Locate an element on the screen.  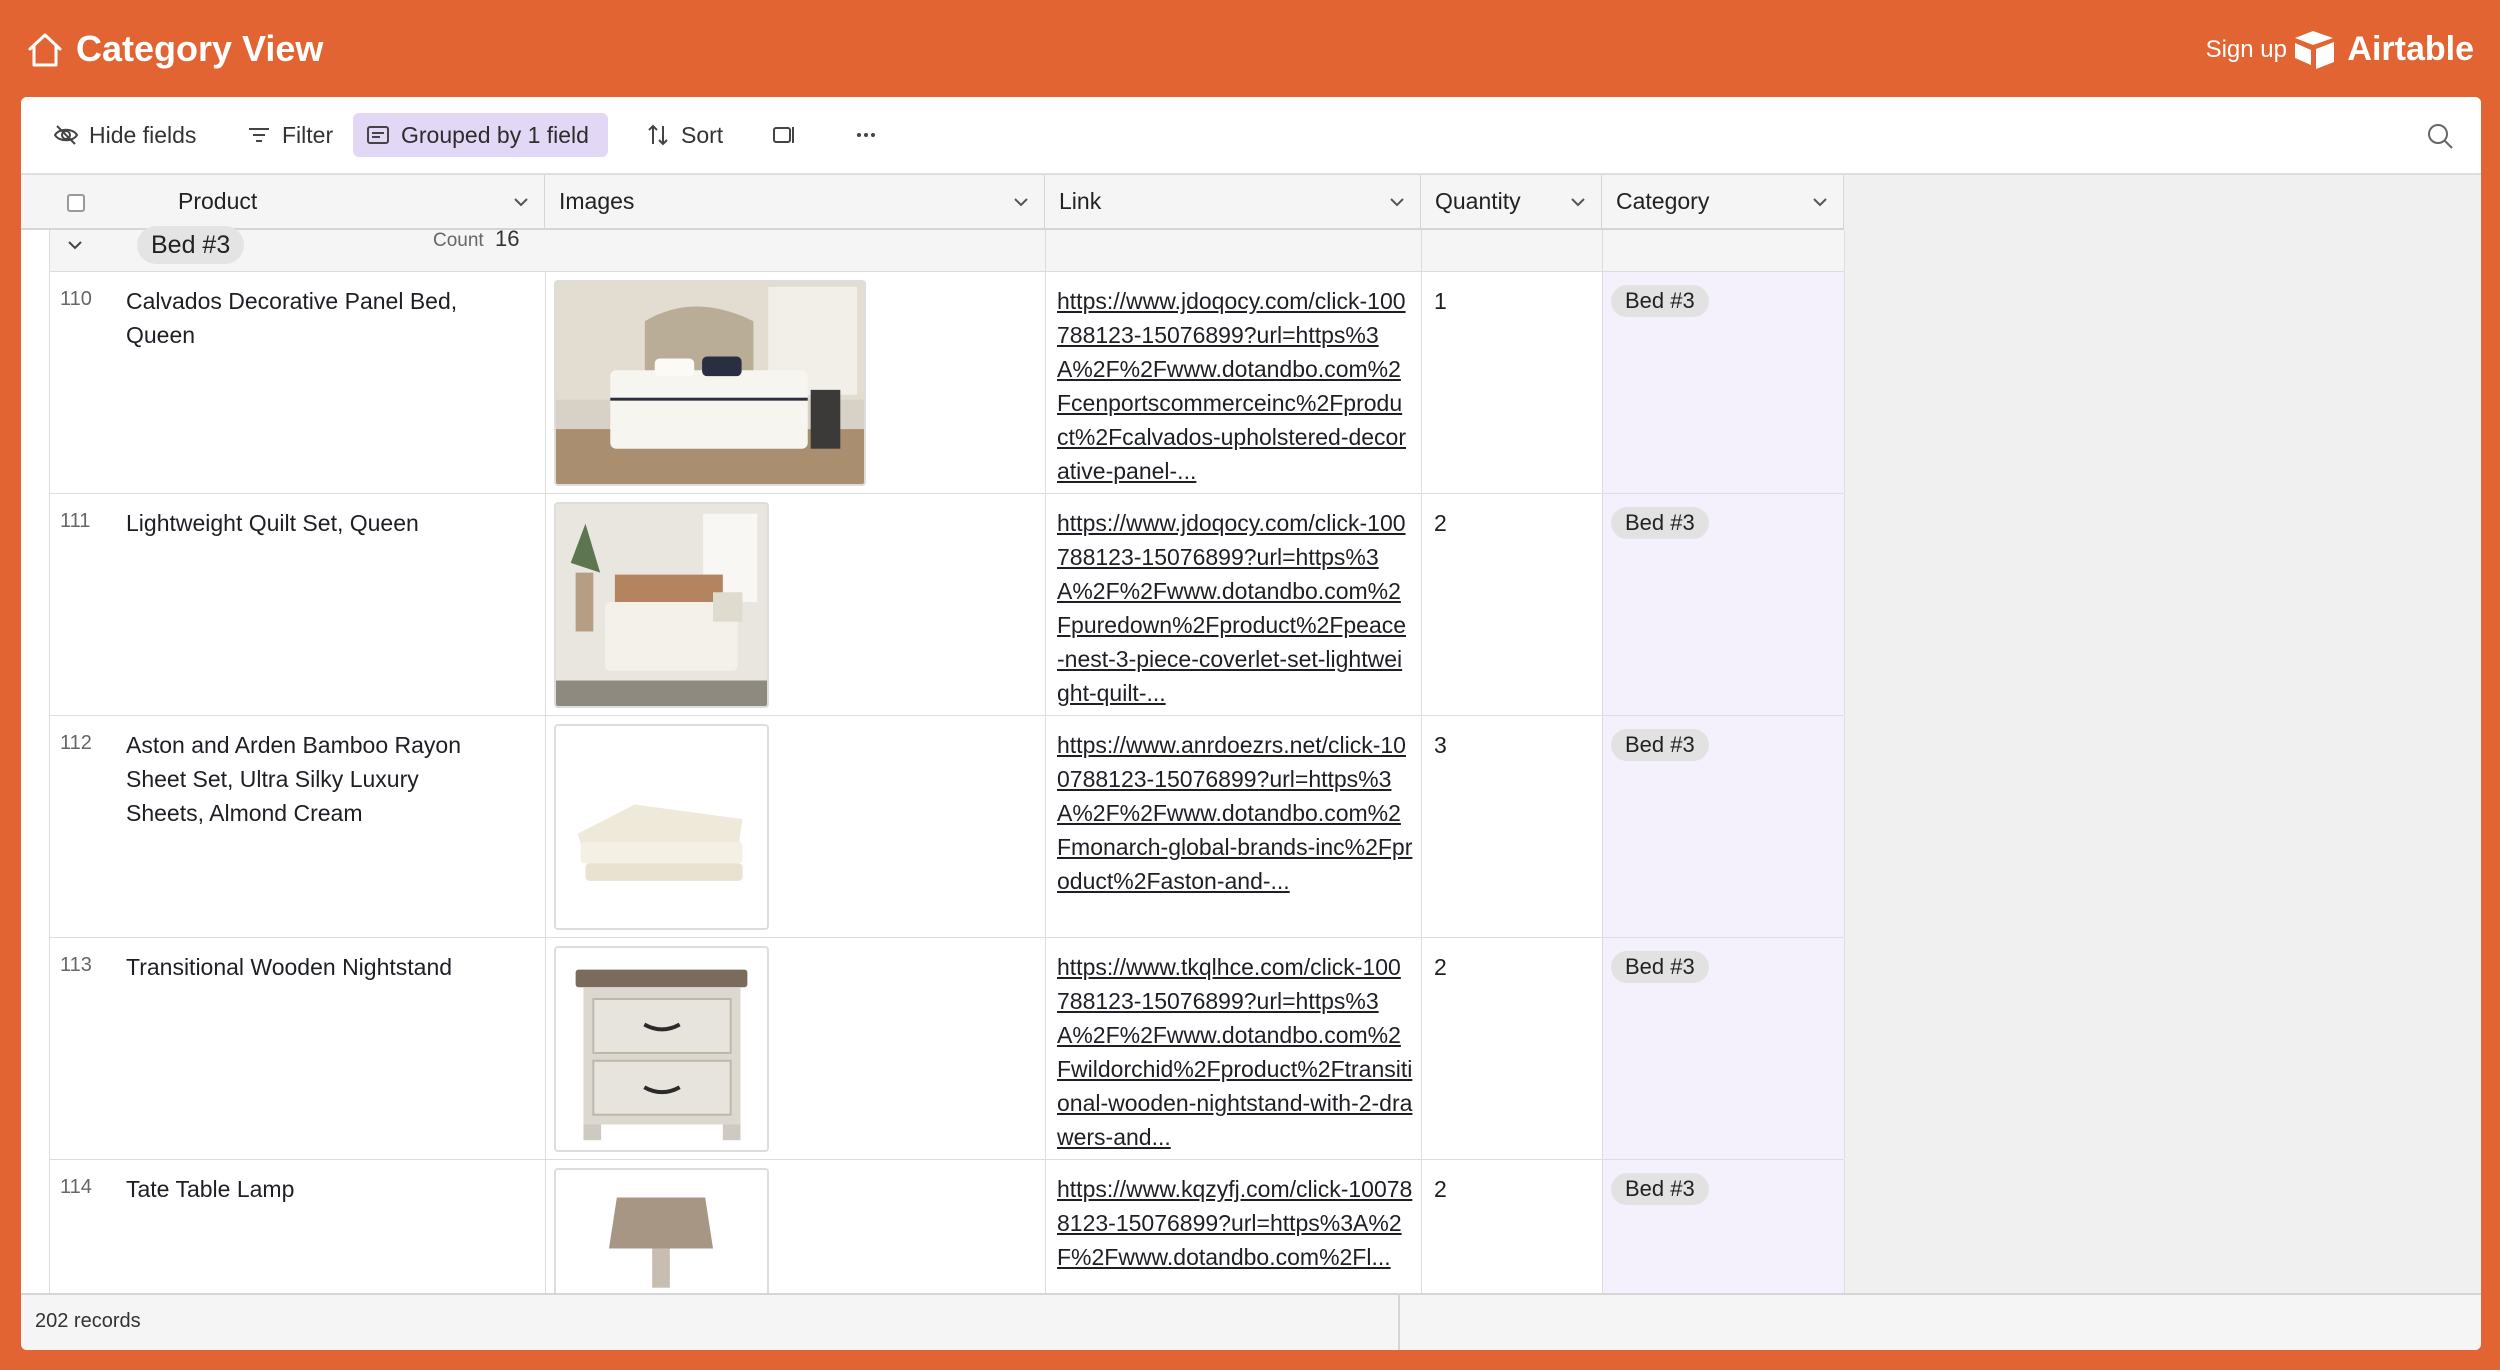
page-title: Category View is located at coordinates (200, 48).